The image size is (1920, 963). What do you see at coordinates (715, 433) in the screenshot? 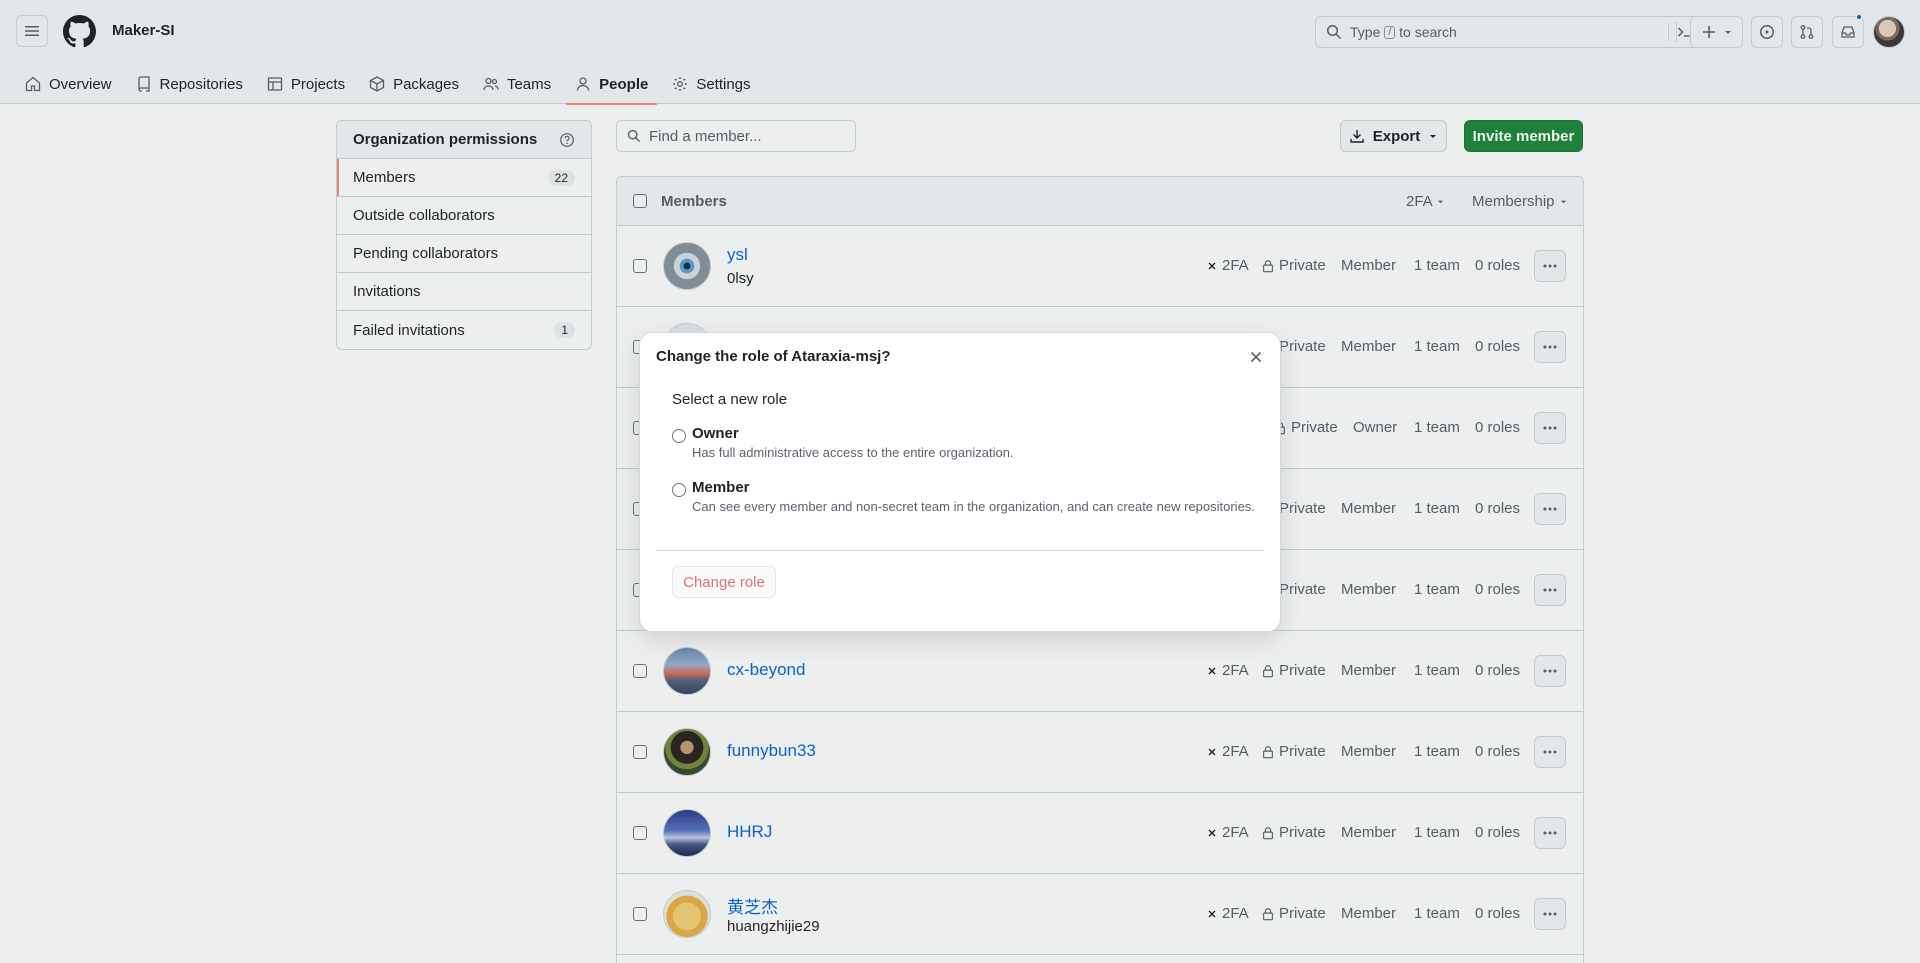
I see `role-option-label: Owner` at bounding box center [715, 433].